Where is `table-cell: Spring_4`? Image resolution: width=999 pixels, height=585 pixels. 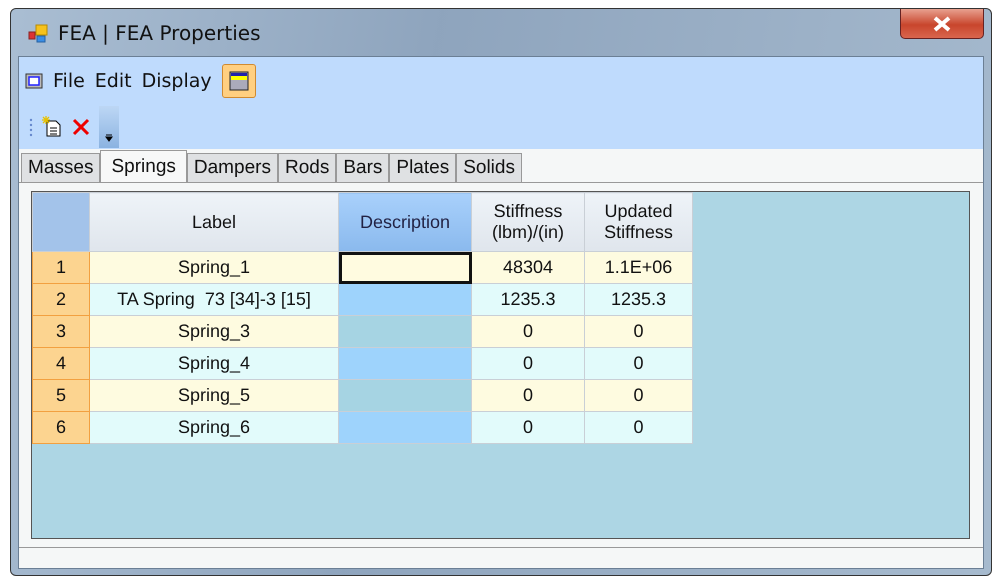
table-cell: Spring_4 is located at coordinates (214, 364).